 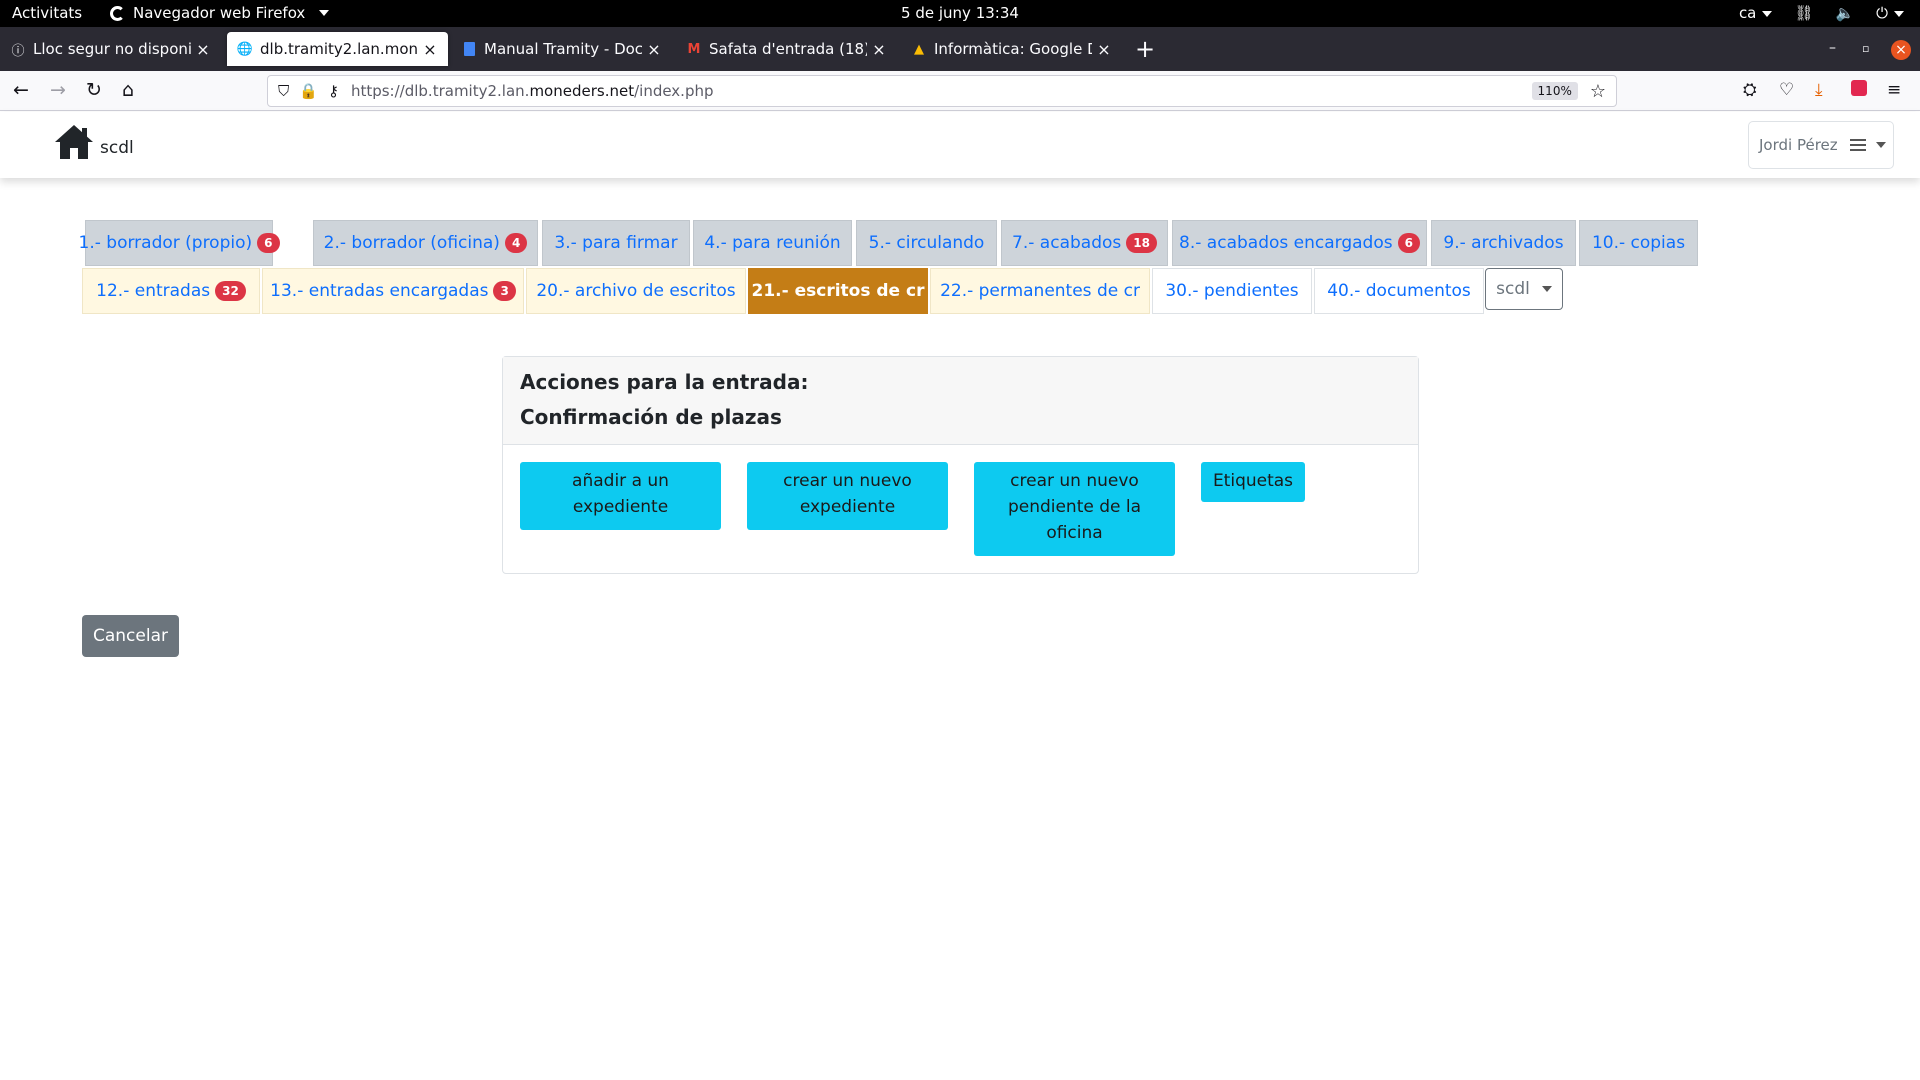 What do you see at coordinates (1798, 145) in the screenshot?
I see `user-name: Jordi Pérez` at bounding box center [1798, 145].